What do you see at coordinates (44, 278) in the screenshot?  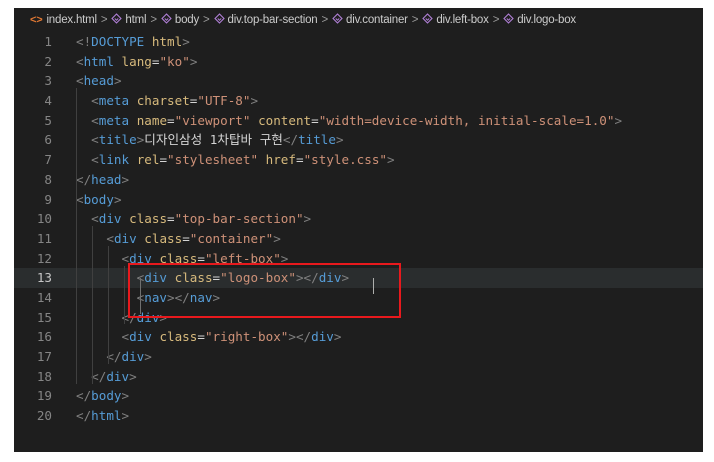 I see `line-number: 13` at bounding box center [44, 278].